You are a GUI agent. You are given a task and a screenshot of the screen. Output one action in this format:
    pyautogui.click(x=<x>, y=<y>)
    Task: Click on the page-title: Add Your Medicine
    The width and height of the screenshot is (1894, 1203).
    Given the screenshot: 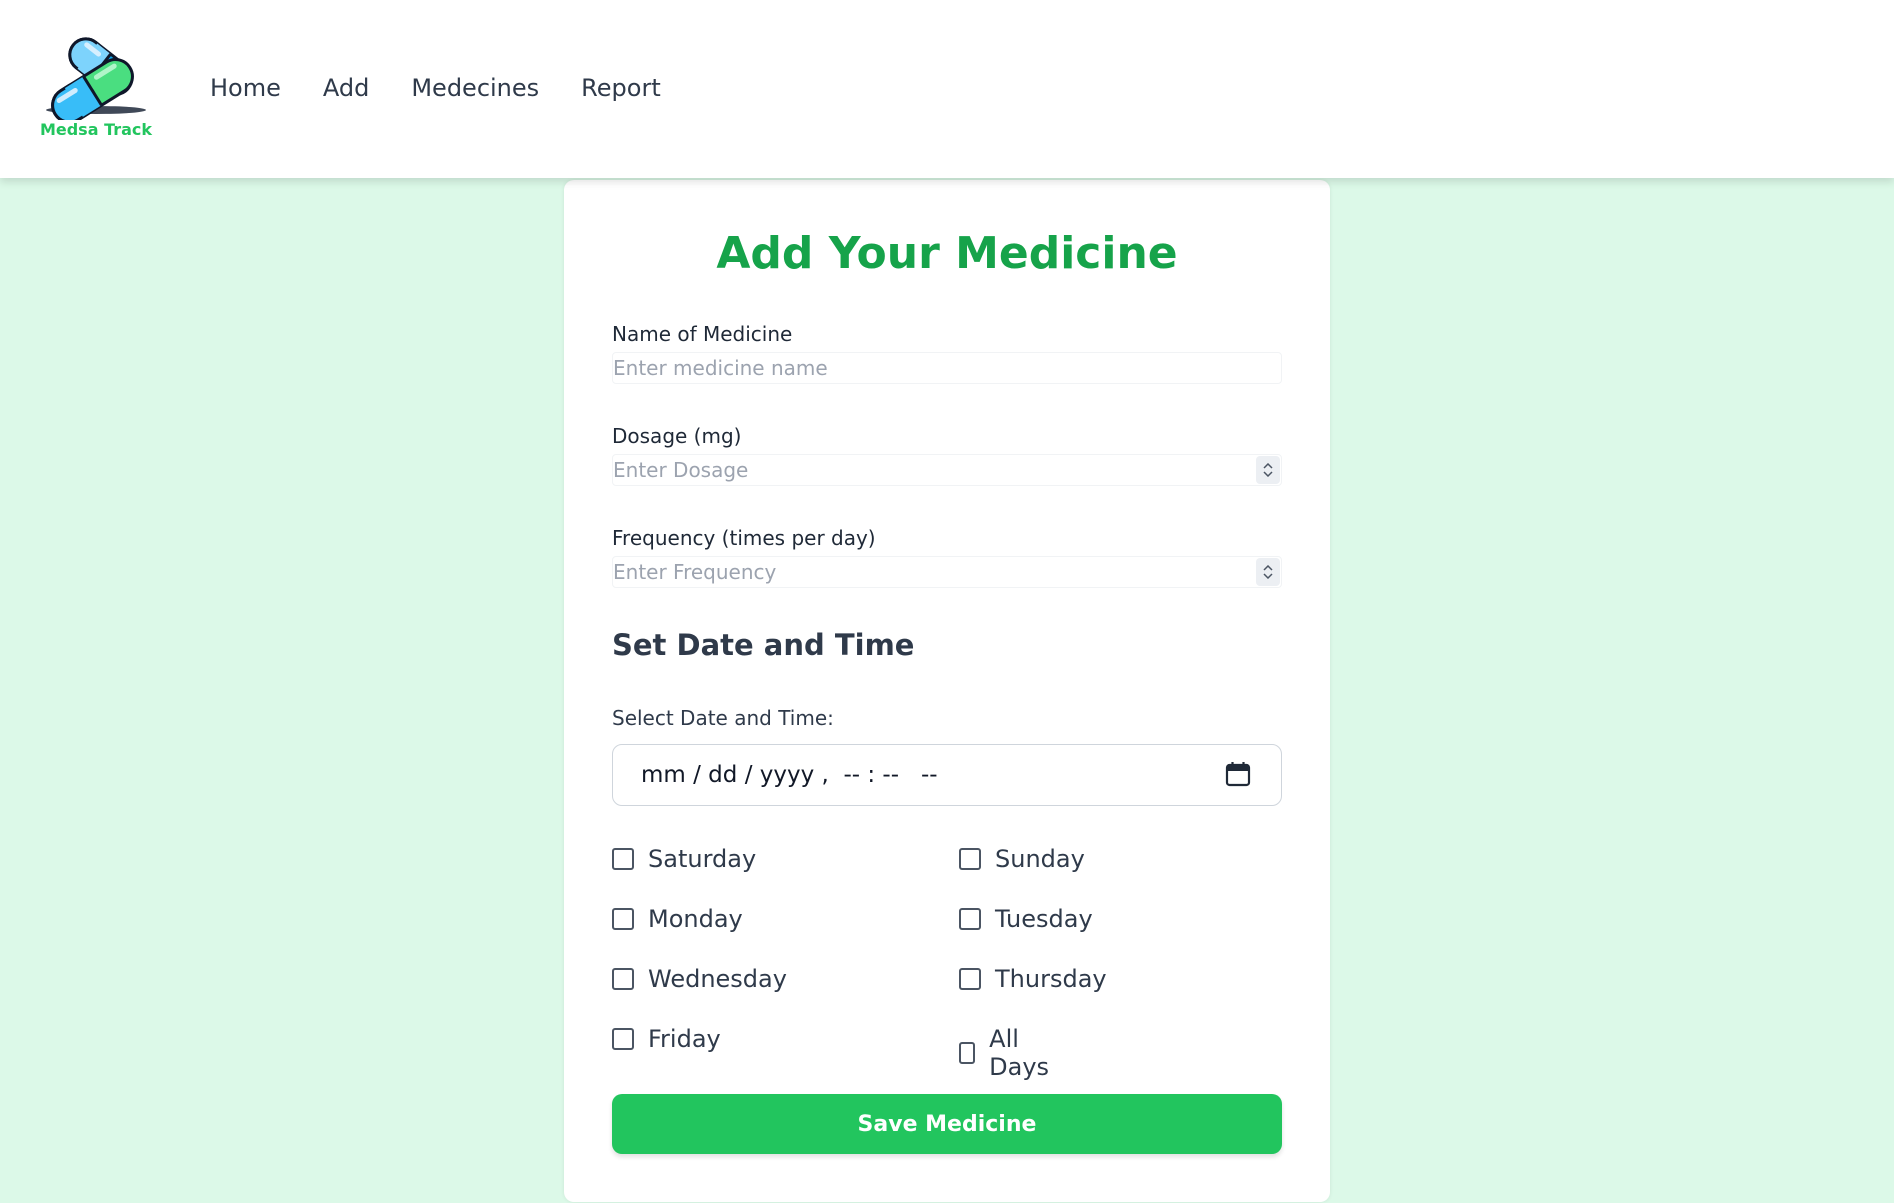 What is the action you would take?
    pyautogui.click(x=947, y=253)
    